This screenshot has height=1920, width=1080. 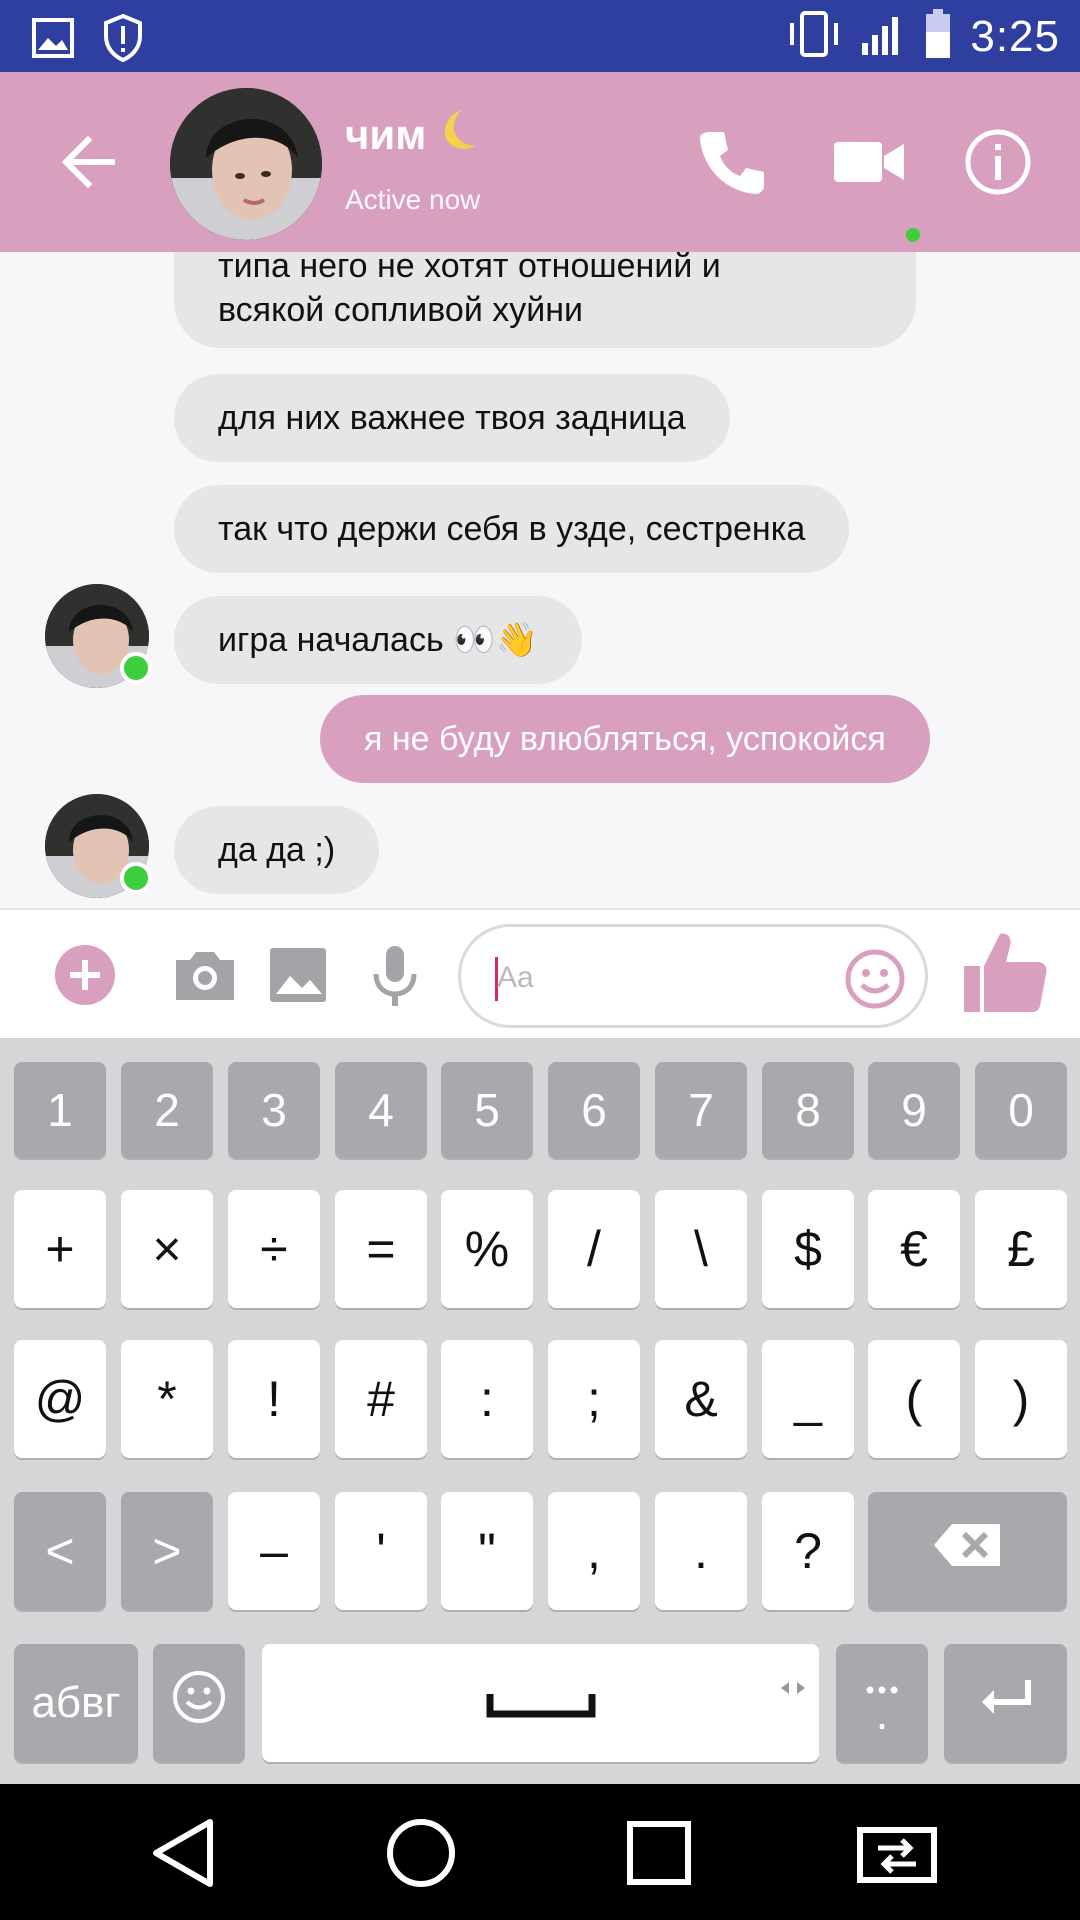 What do you see at coordinates (90, 162) in the screenshot?
I see `back-arrow-icon` at bounding box center [90, 162].